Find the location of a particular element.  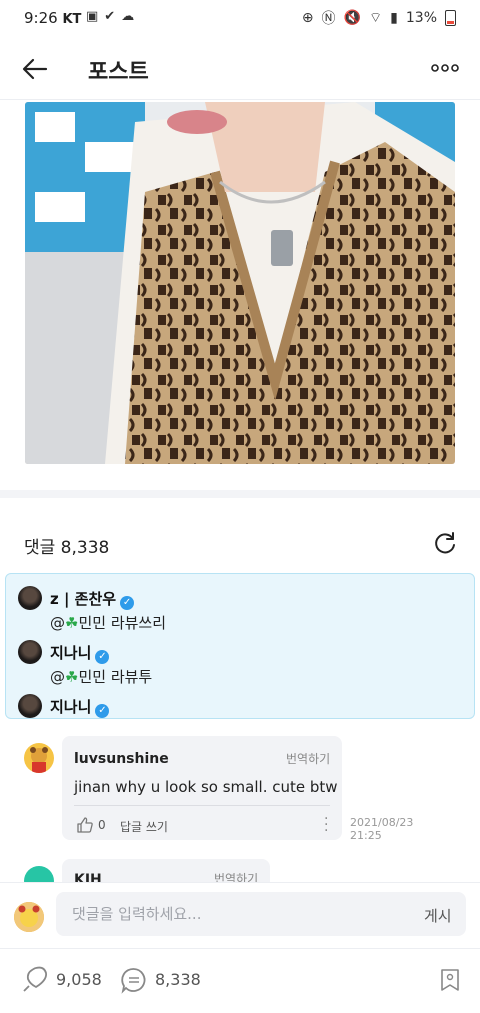

wifi-icon: ⌔ is located at coordinates (375, 18).